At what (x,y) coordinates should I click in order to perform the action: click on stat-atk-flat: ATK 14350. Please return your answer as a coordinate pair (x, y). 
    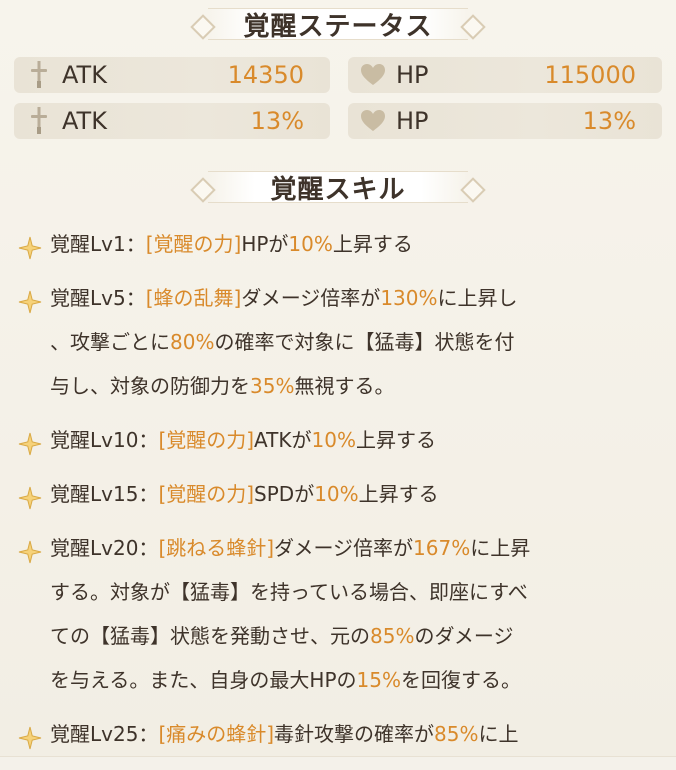
    Looking at the image, I should click on (172, 75).